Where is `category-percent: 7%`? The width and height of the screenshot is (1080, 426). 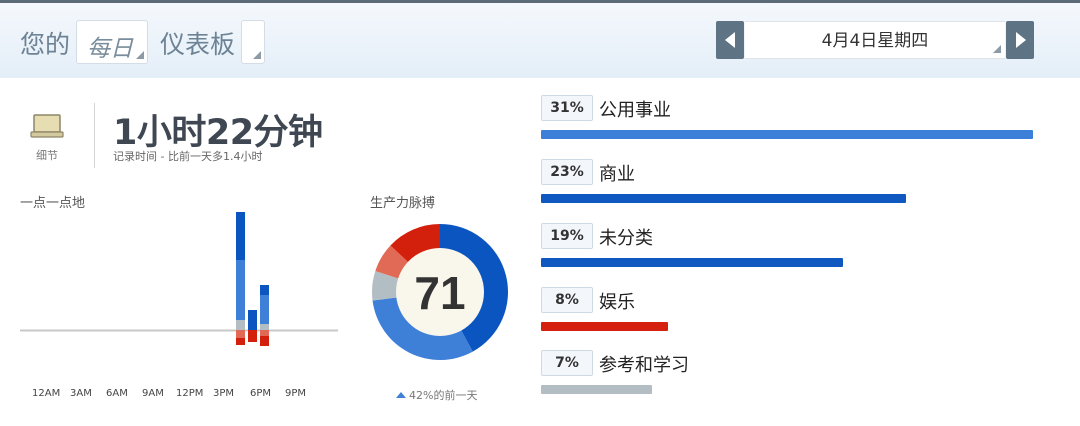
category-percent: 7% is located at coordinates (567, 363).